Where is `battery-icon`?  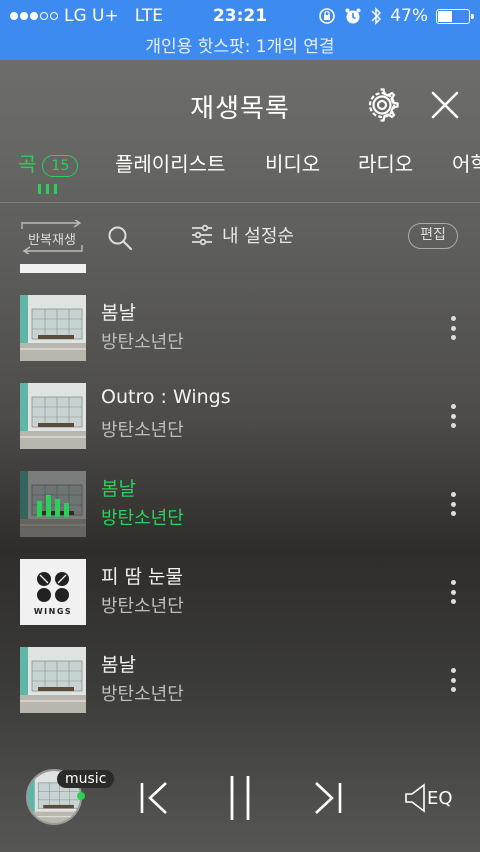 battery-icon is located at coordinates (455, 16).